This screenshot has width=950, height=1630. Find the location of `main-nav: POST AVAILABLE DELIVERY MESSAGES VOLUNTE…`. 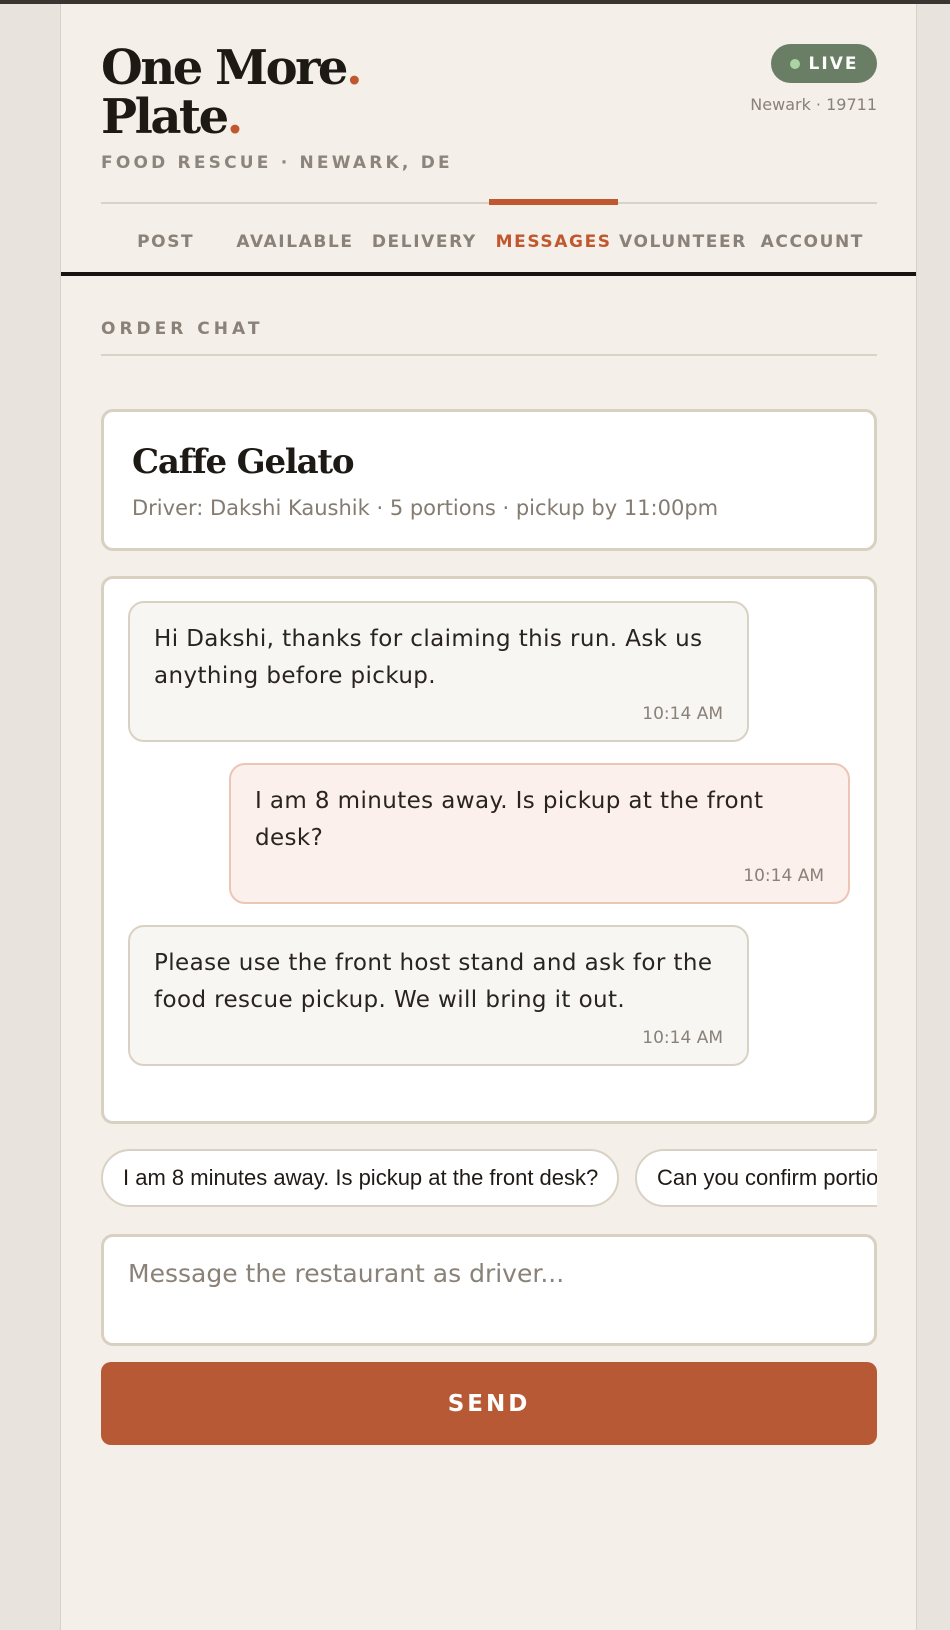

main-nav: POST AVAILABLE DELIVERY MESSAGES VOLUNTE… is located at coordinates (489, 228).